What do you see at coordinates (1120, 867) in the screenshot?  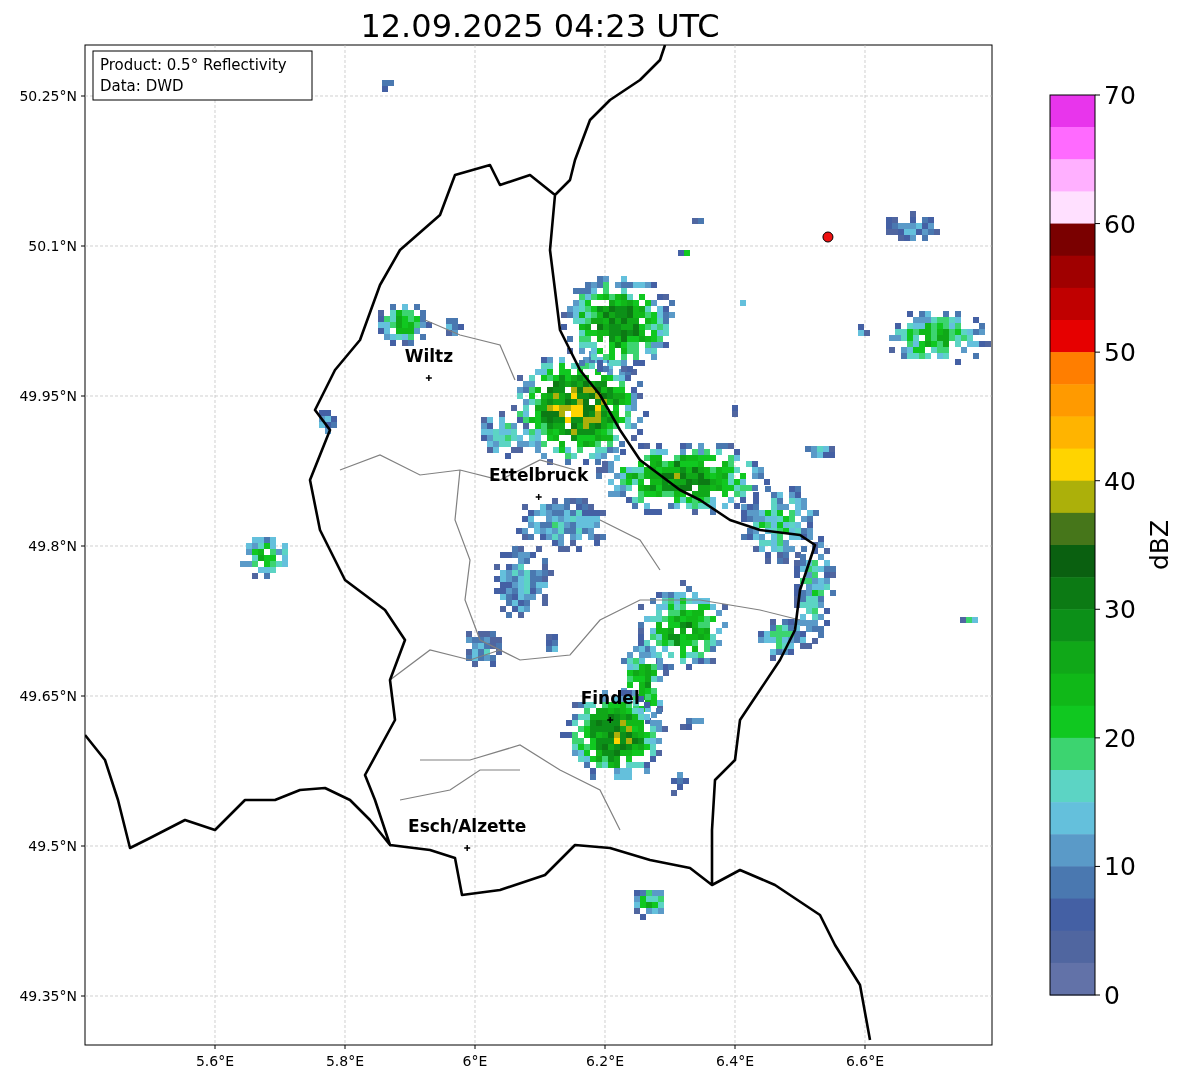 I see `colorbar-tick-label: 10` at bounding box center [1120, 867].